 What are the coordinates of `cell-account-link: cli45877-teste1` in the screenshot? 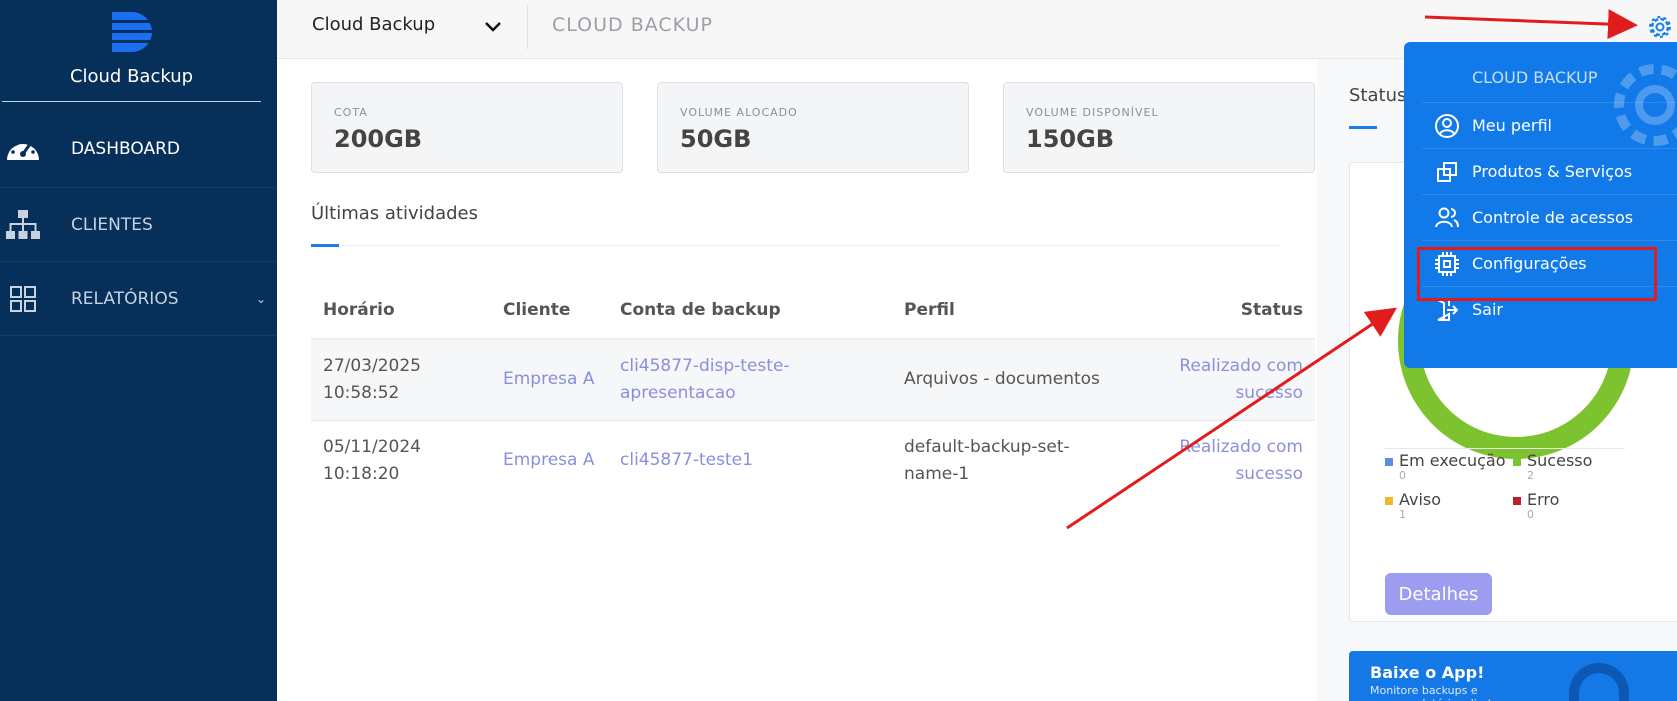 It's located at (750, 460).